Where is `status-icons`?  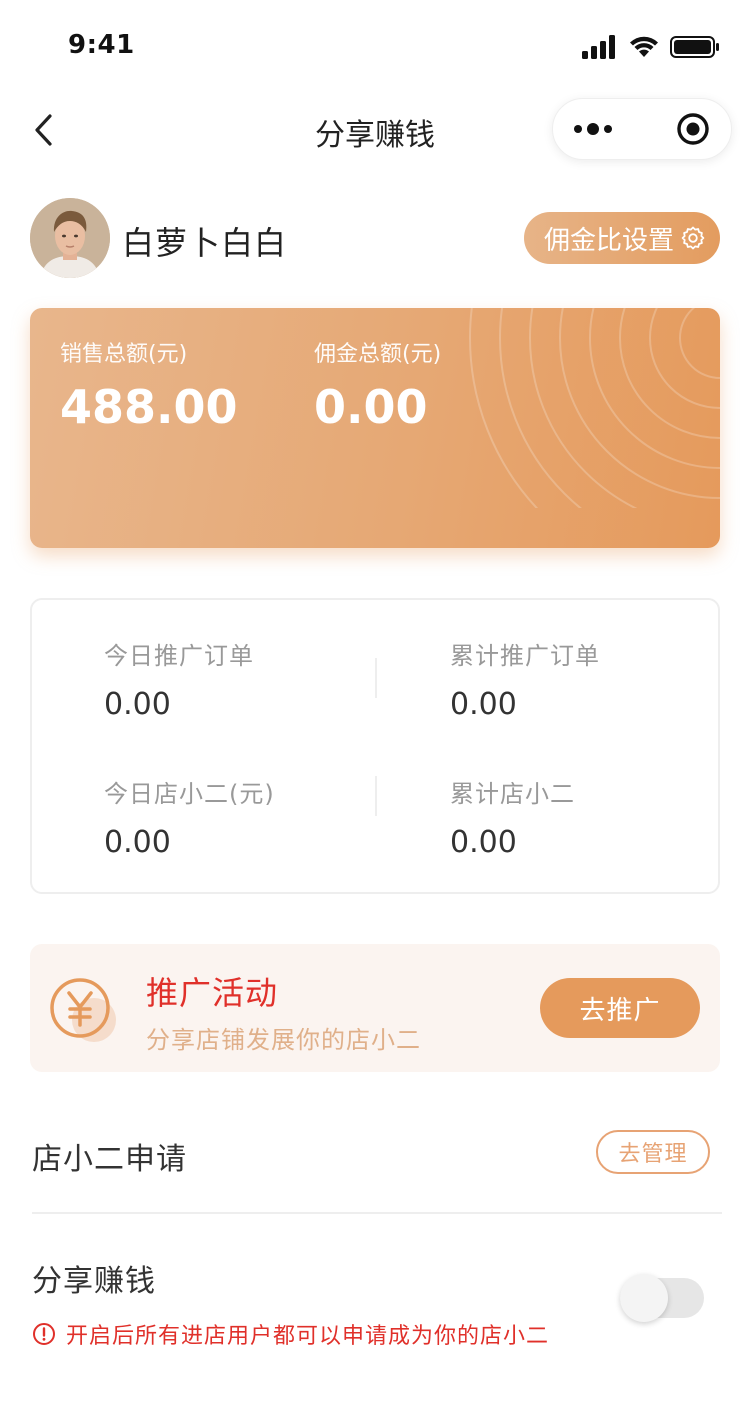
status-icons is located at coordinates (651, 47).